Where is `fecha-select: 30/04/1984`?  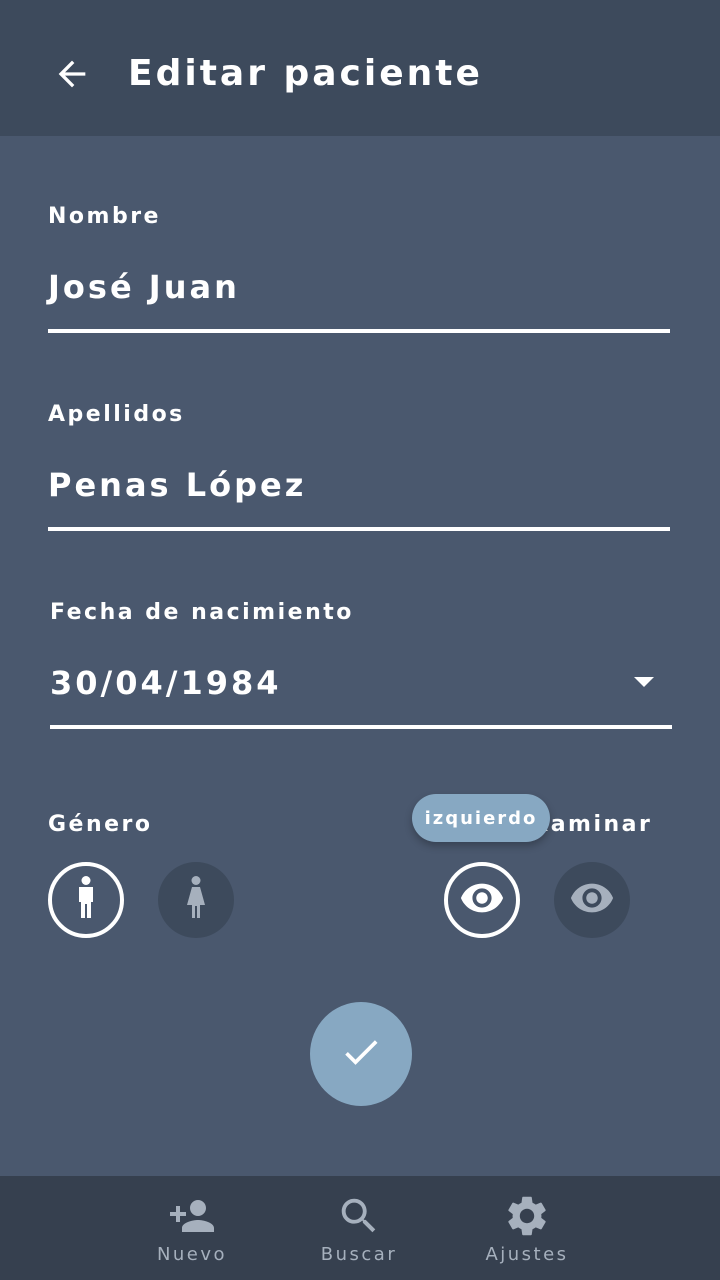 fecha-select: 30/04/1984 is located at coordinates (166, 683).